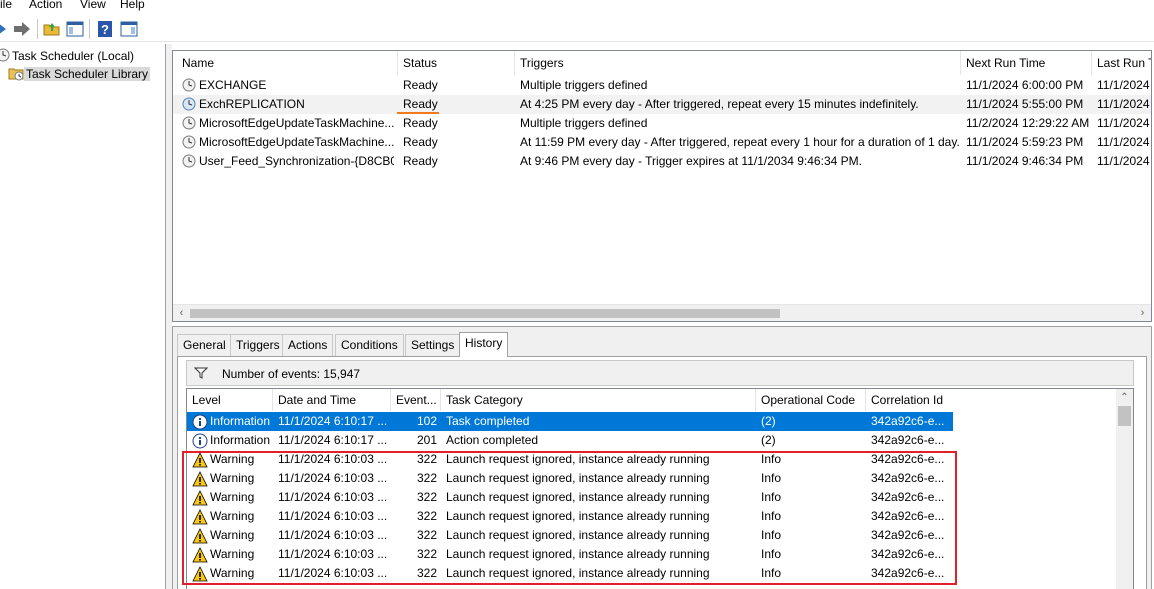 This screenshot has height=589, width=1154. Describe the element at coordinates (1124, 489) in the screenshot. I see `vertical-scrollbar: ⌃` at that location.